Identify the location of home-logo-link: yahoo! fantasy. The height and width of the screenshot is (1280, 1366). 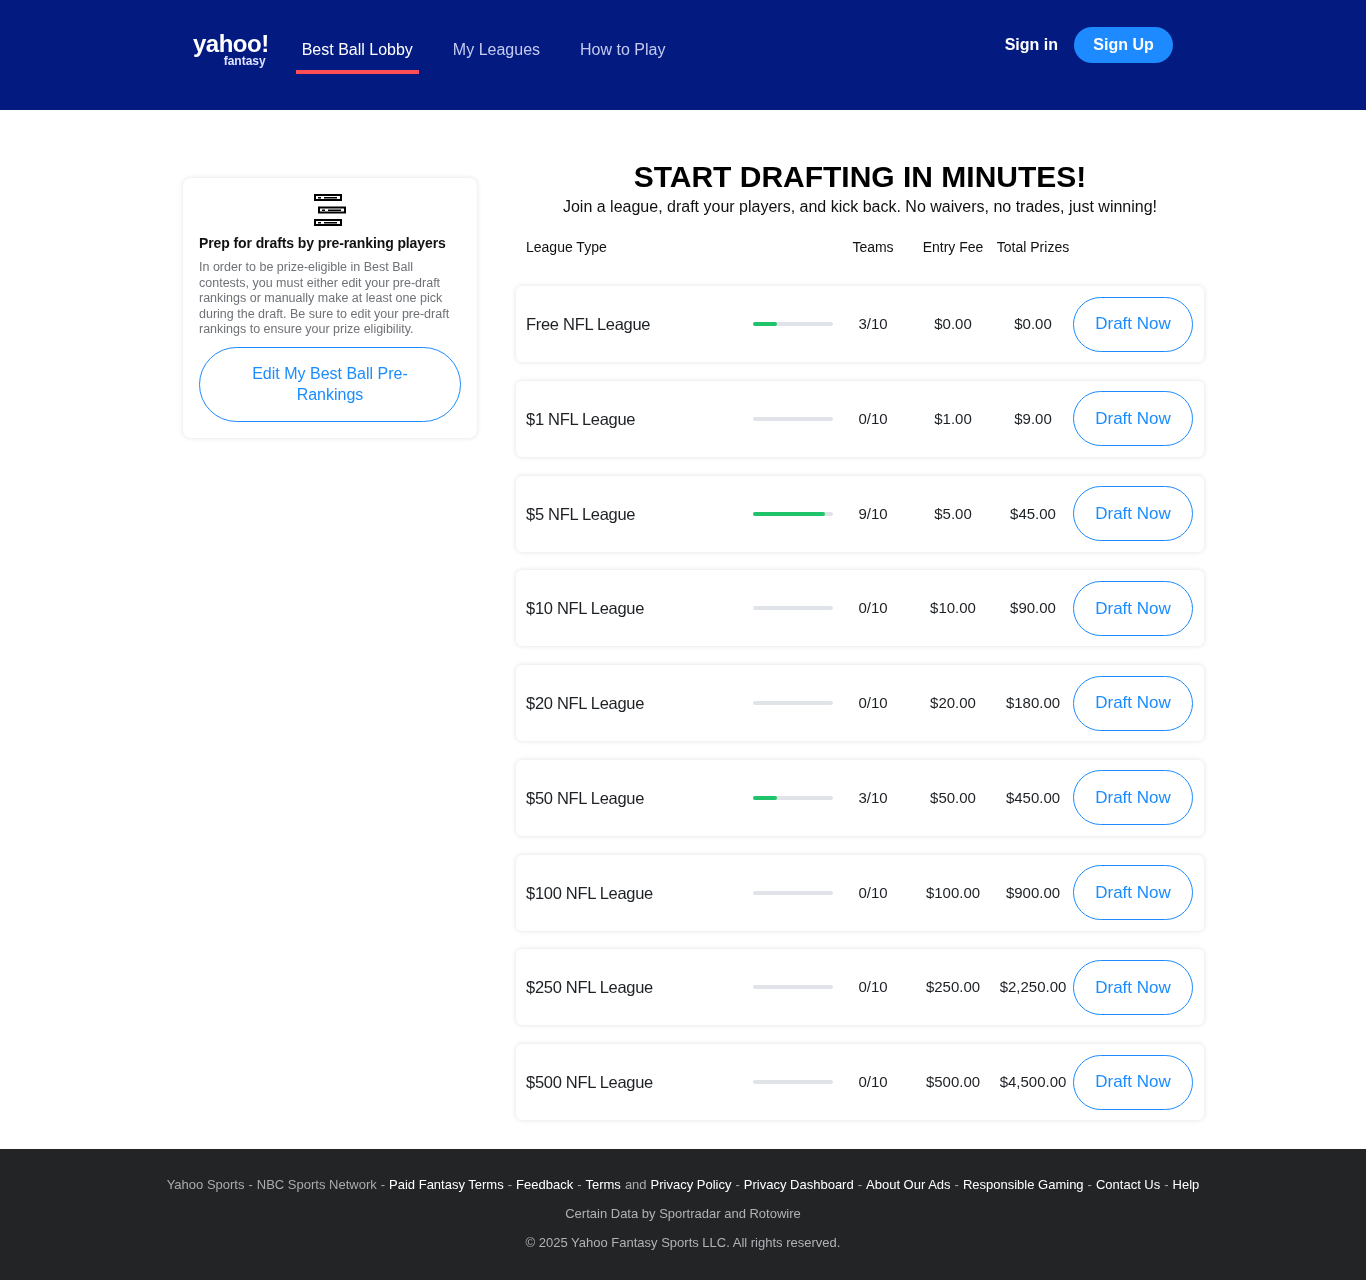
(231, 50).